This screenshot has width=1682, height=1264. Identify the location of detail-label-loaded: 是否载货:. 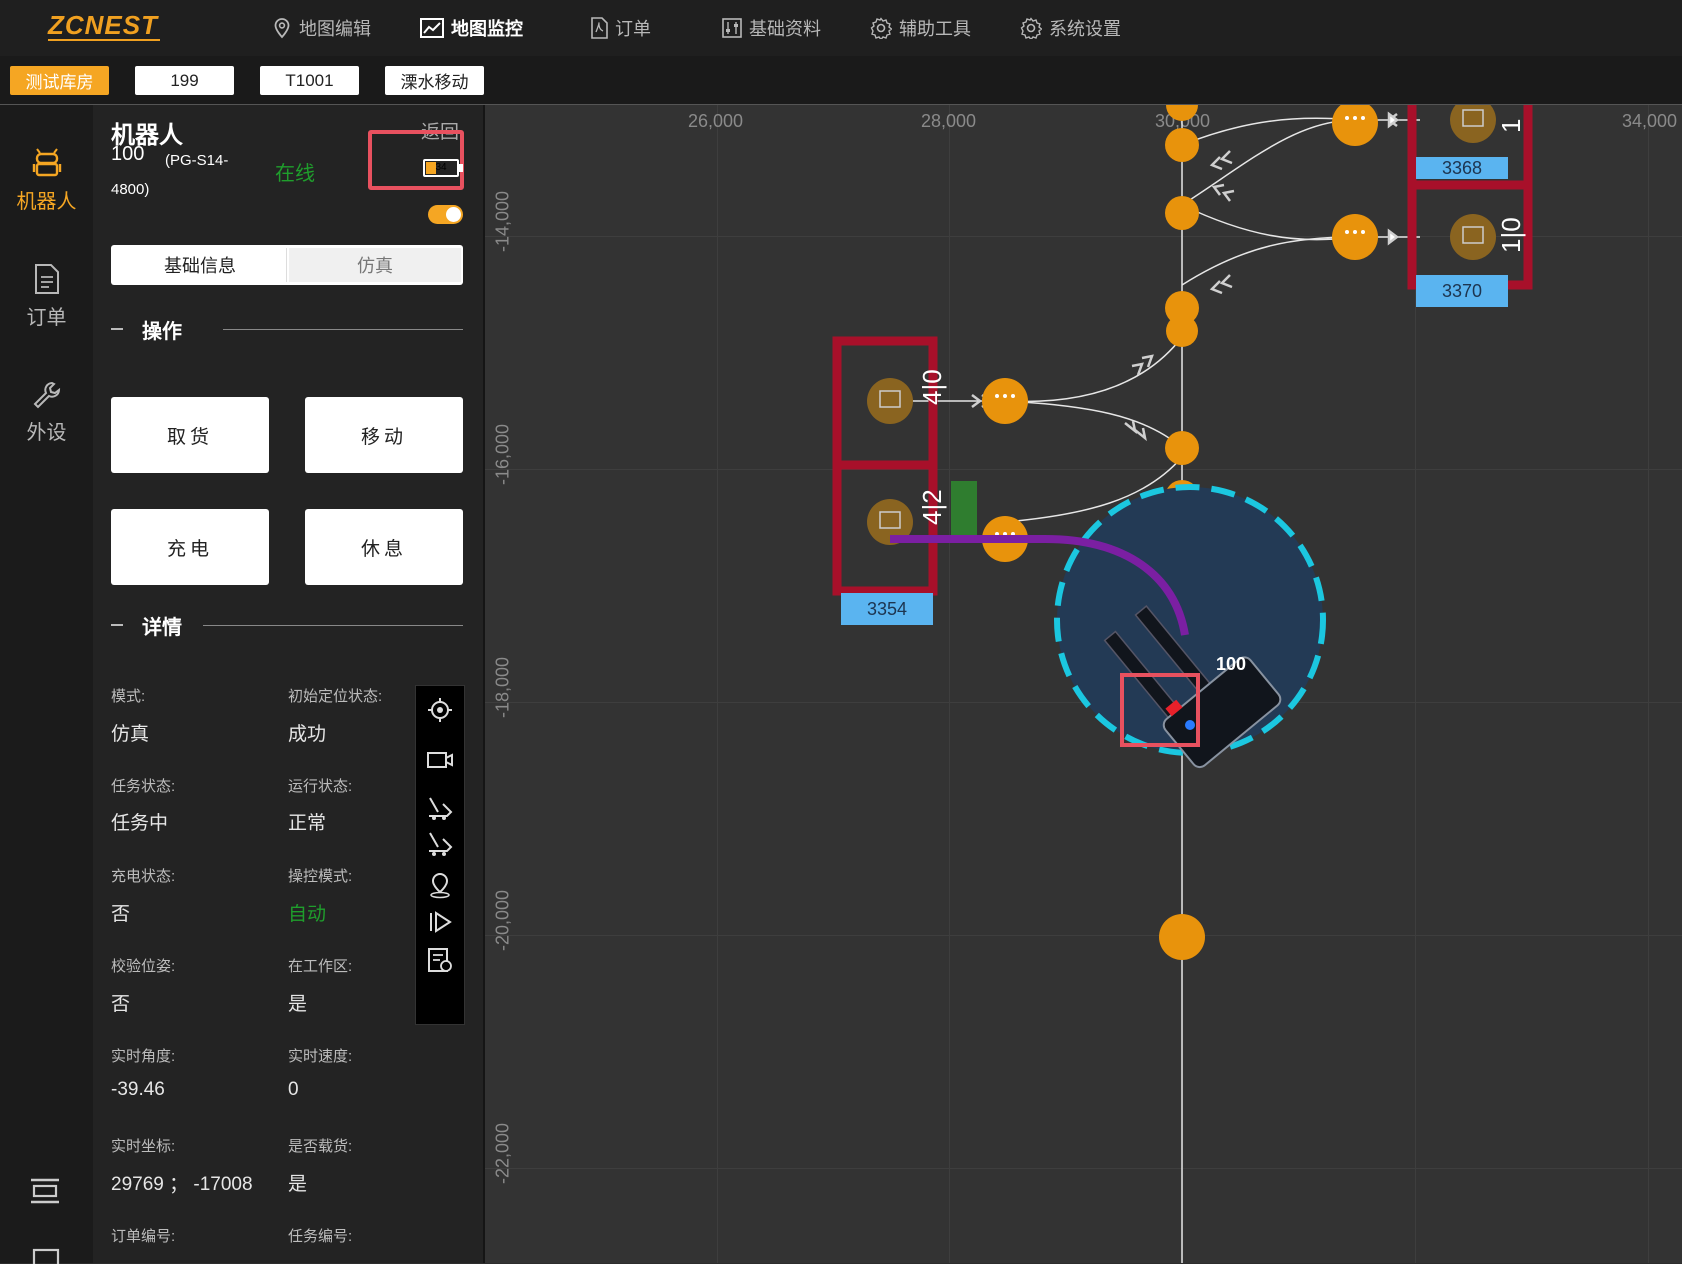
(320, 1146).